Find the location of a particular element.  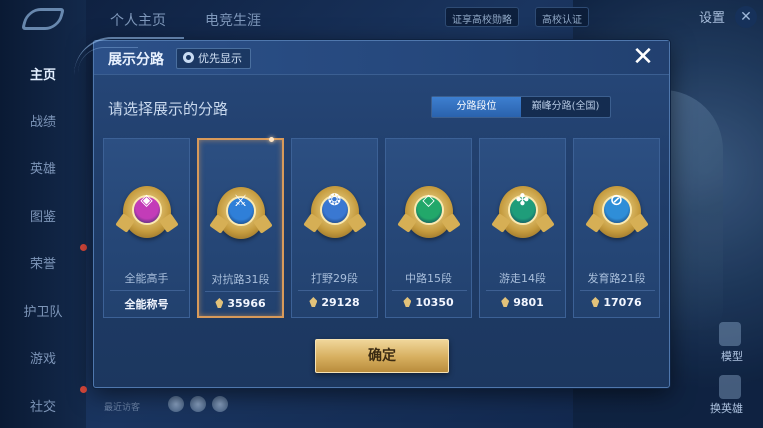

left-nav: 主页 战绩 英雄 图鉴 荣誉 护卫队 游戏 社交 is located at coordinates (43, 214).